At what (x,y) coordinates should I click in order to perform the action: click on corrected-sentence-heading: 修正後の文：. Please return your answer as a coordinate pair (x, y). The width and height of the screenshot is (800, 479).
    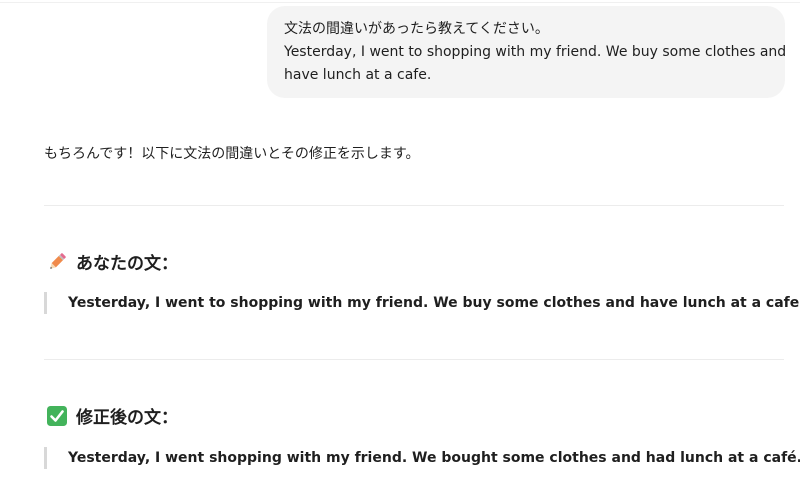
    Looking at the image, I should click on (112, 415).